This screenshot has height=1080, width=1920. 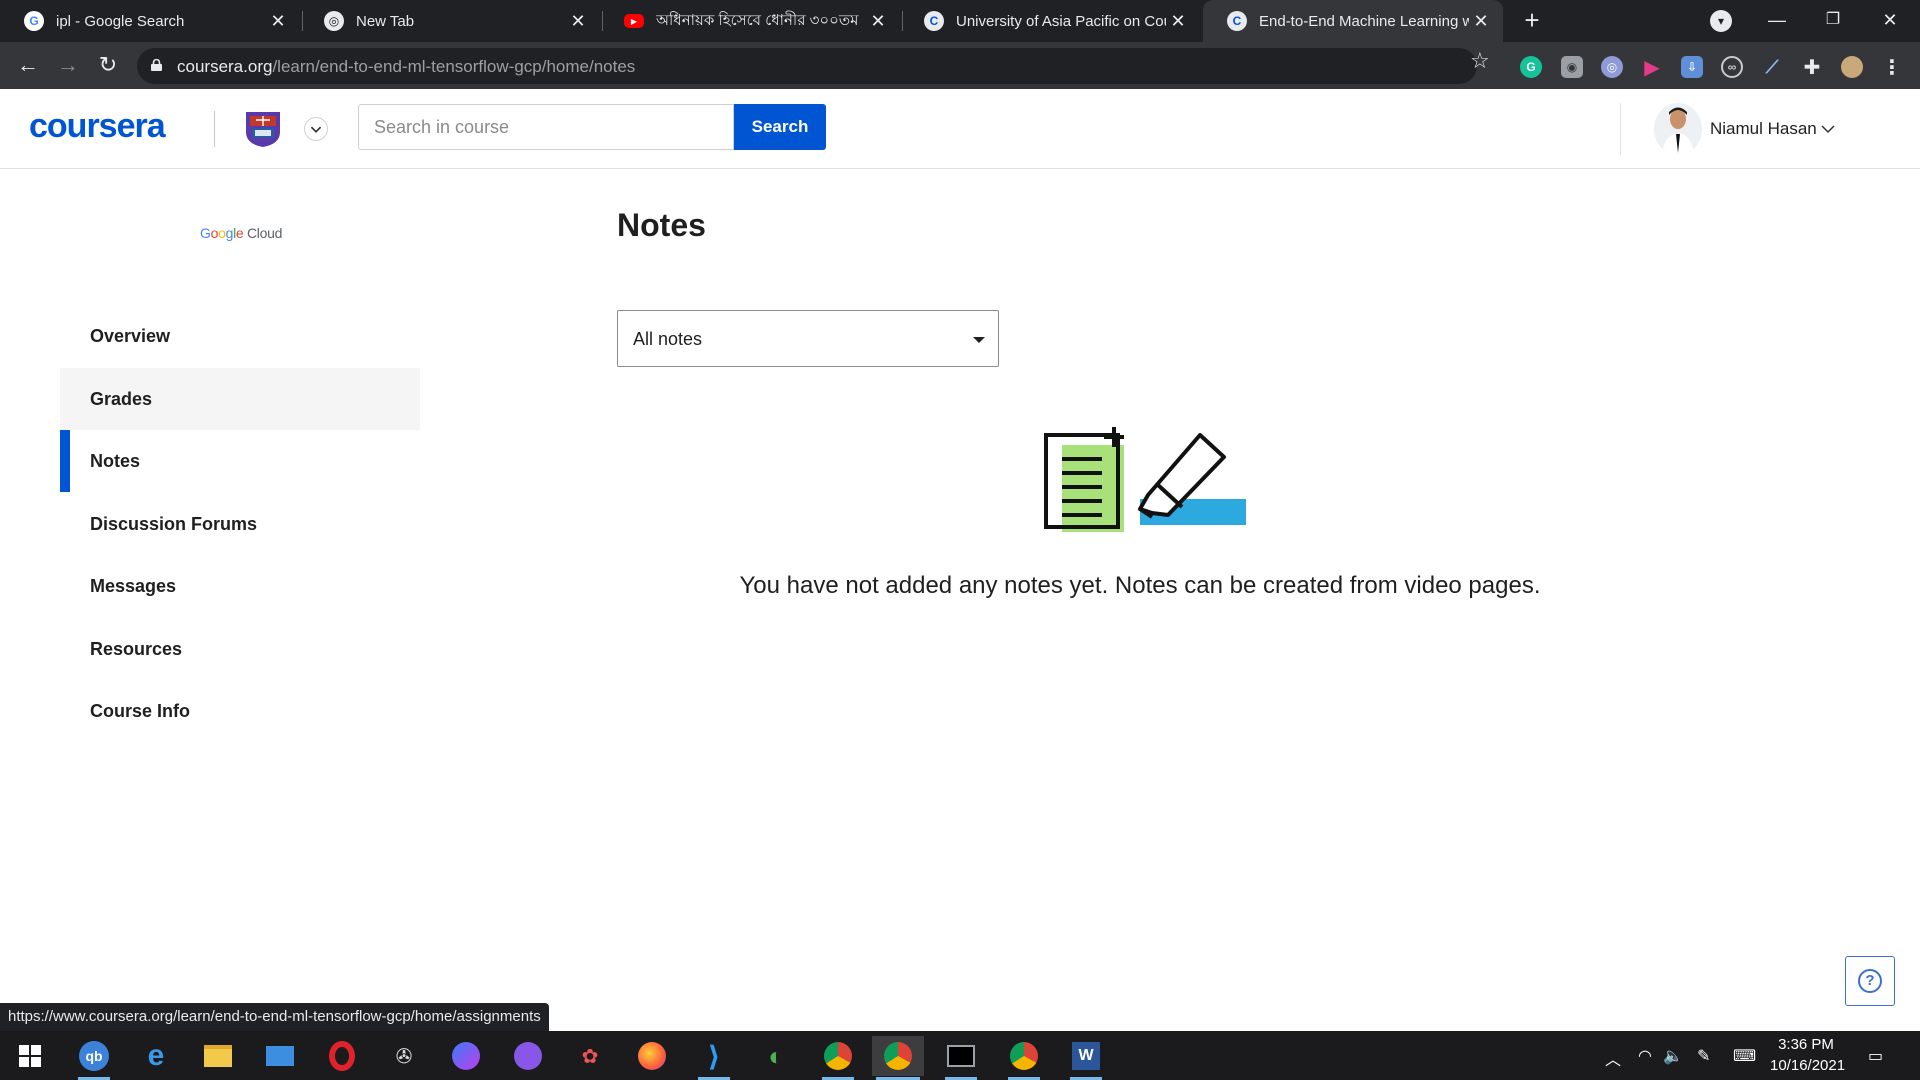 I want to click on github-icon, so click(x=528, y=1056).